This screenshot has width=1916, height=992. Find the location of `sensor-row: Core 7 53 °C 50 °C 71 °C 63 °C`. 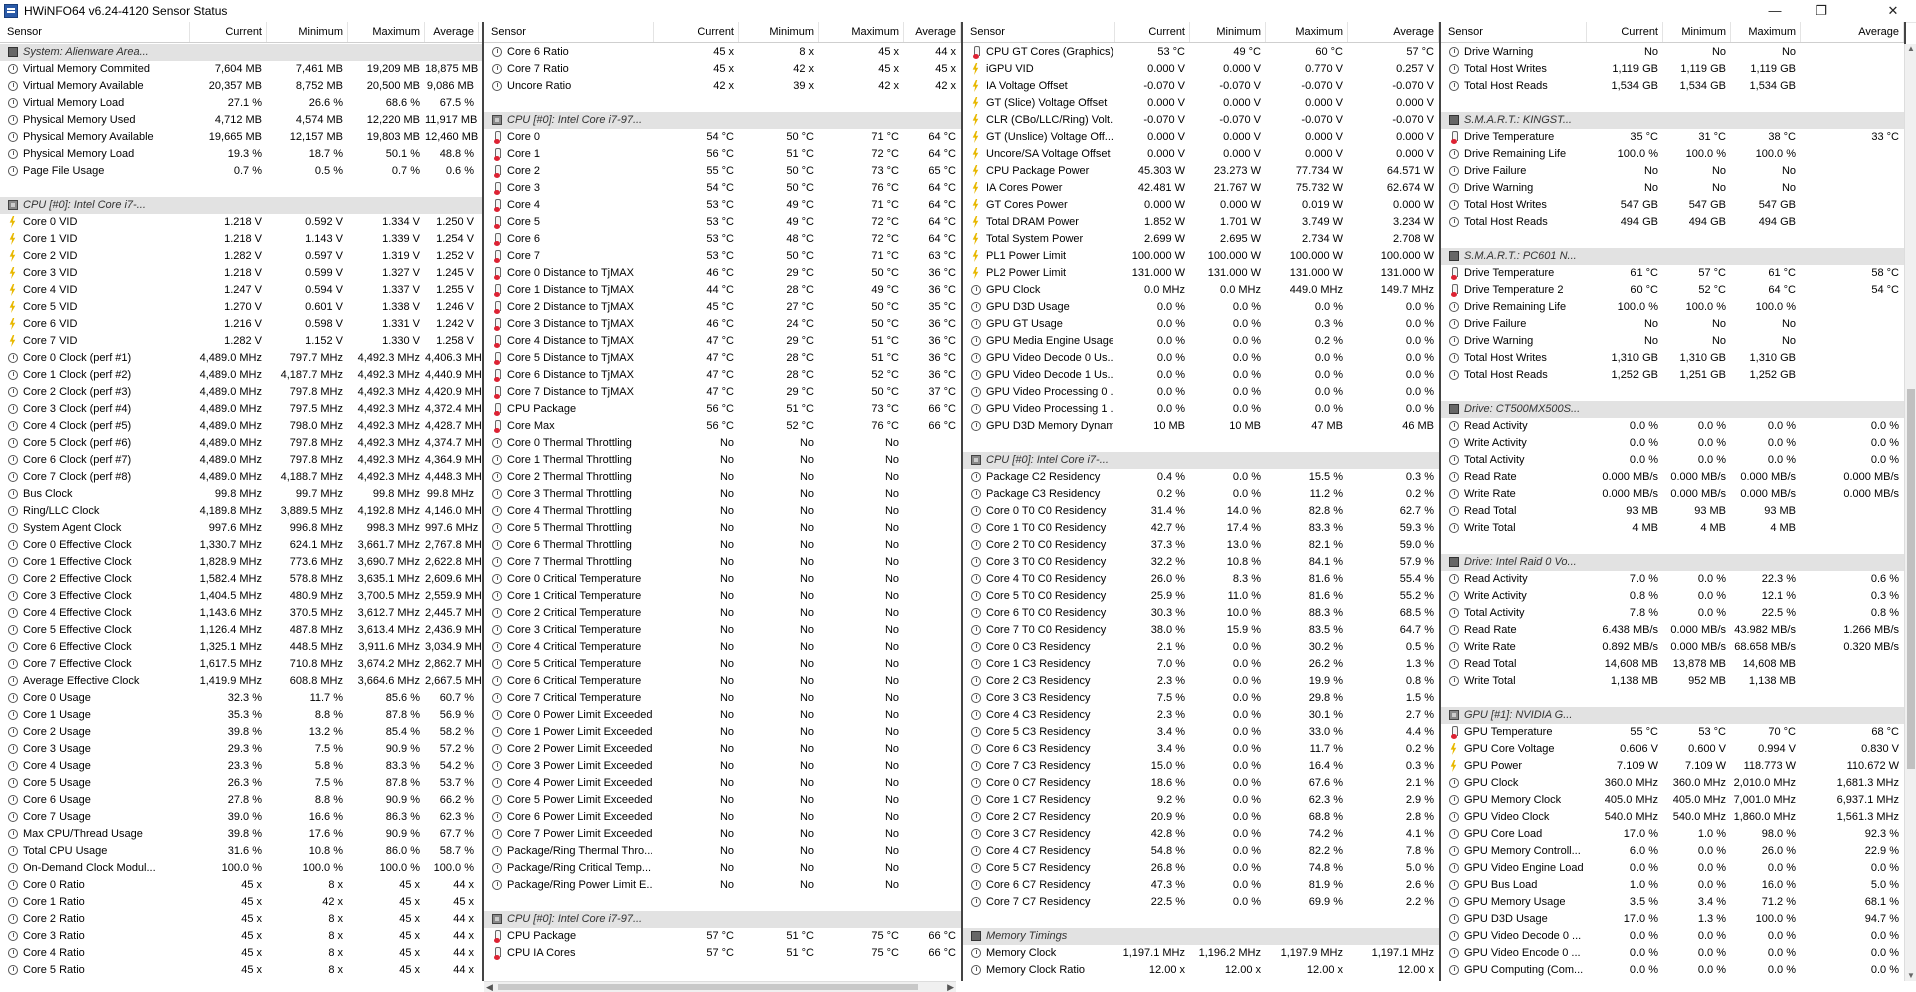

sensor-row: Core 7 53 °C 50 °C 71 °C 63 °C is located at coordinates (722, 256).